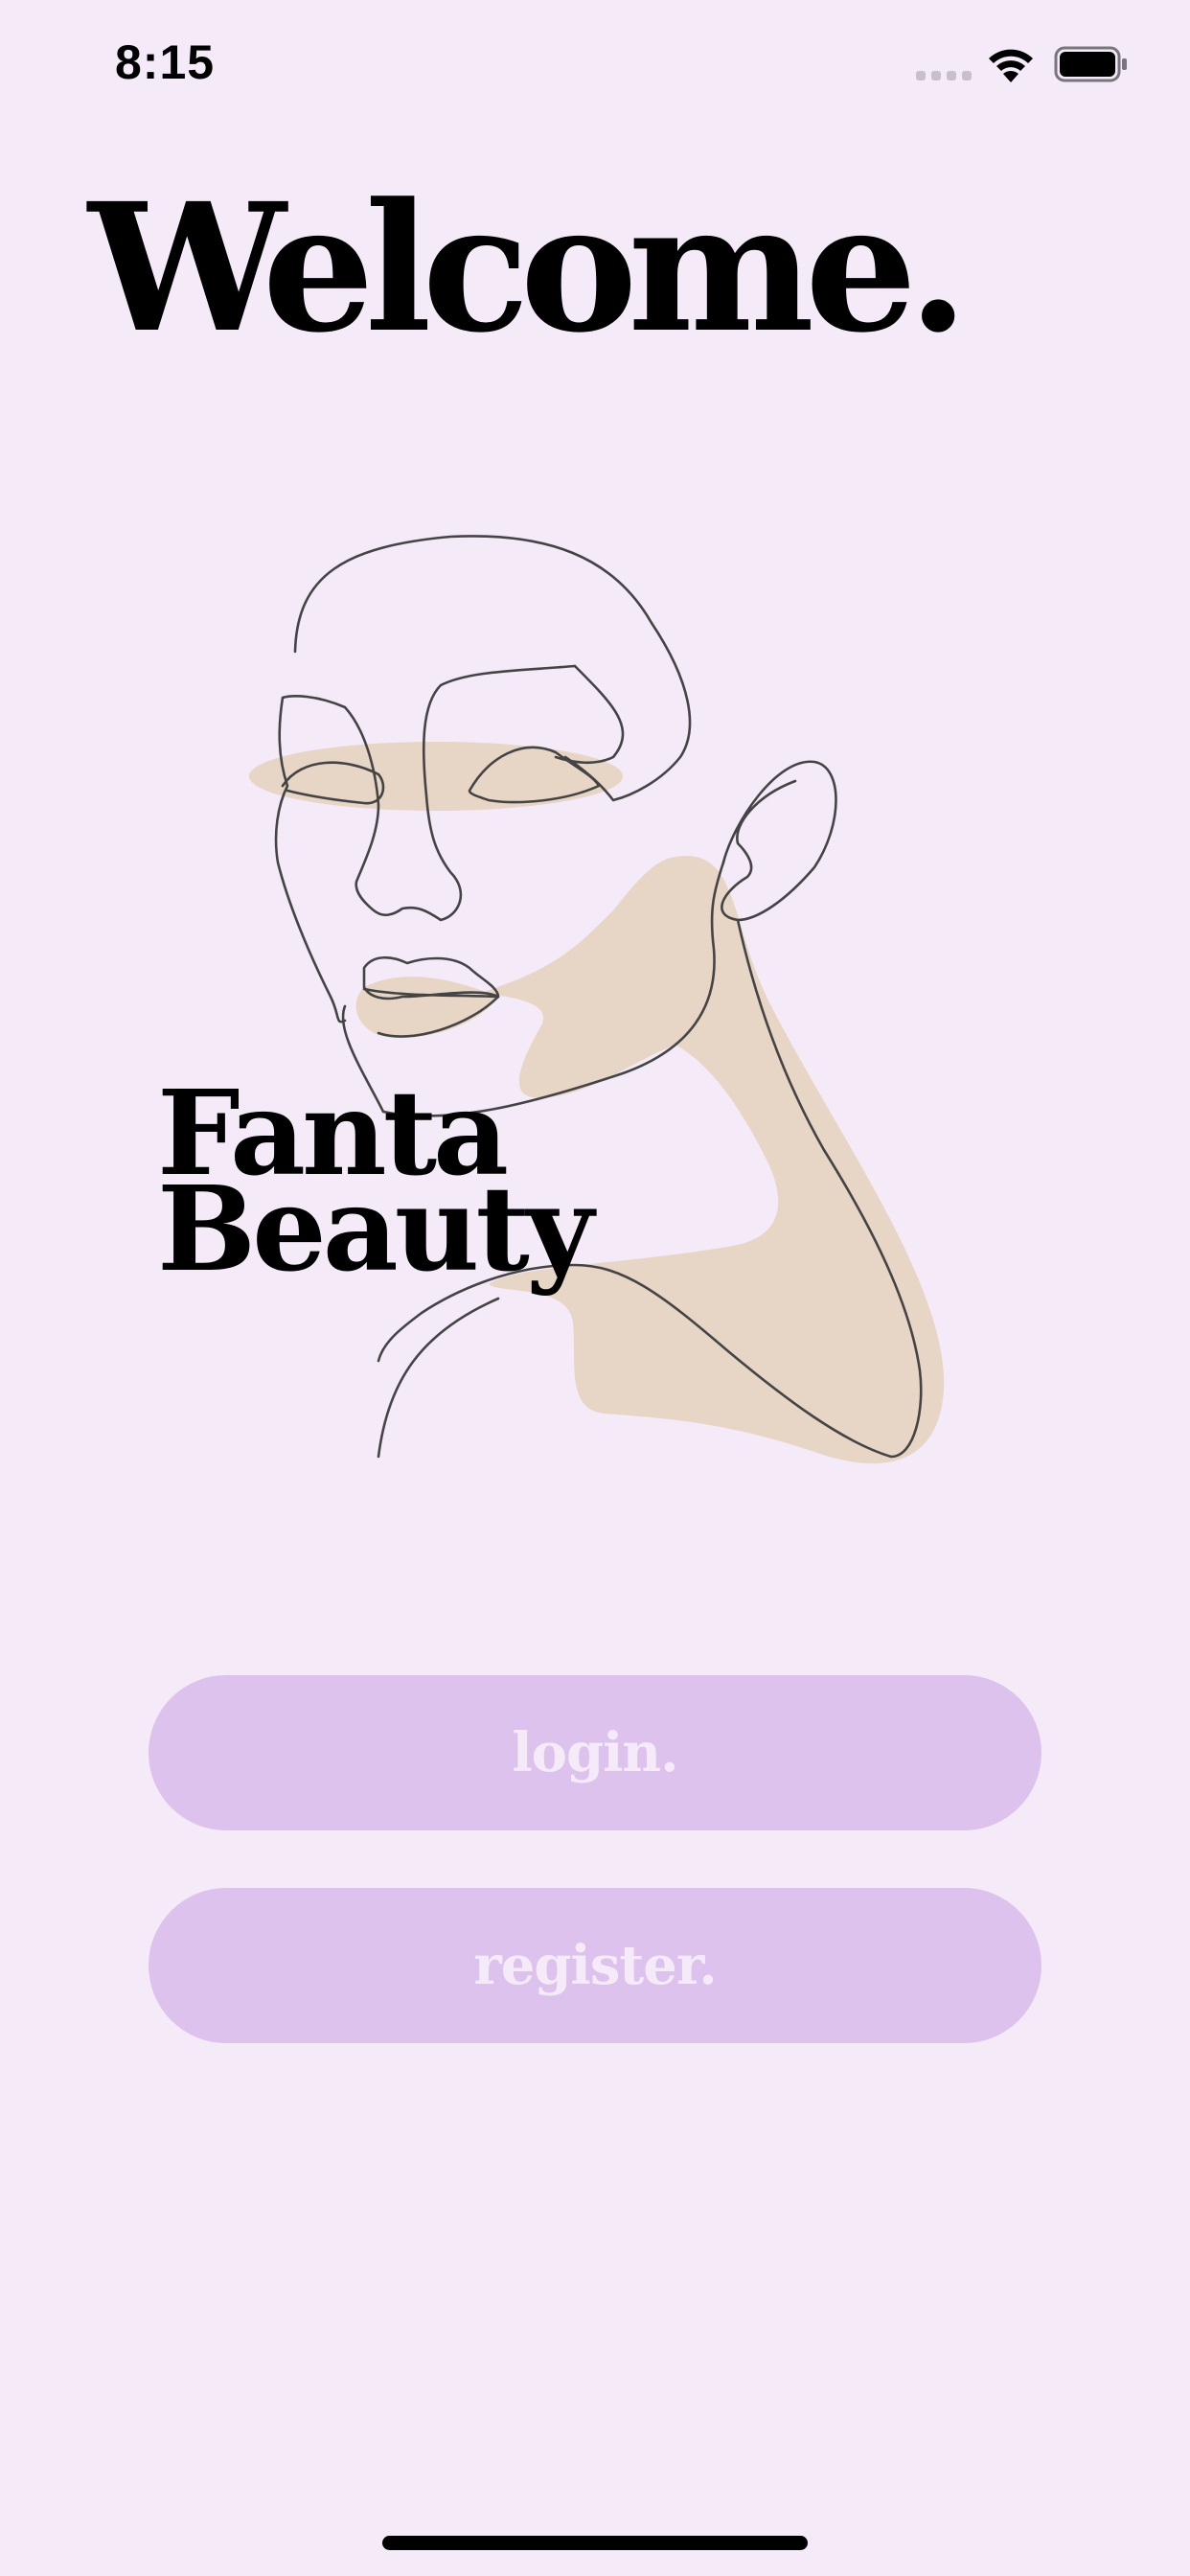 This screenshot has width=1190, height=2576. I want to click on cellular-signal-icon, so click(944, 75).